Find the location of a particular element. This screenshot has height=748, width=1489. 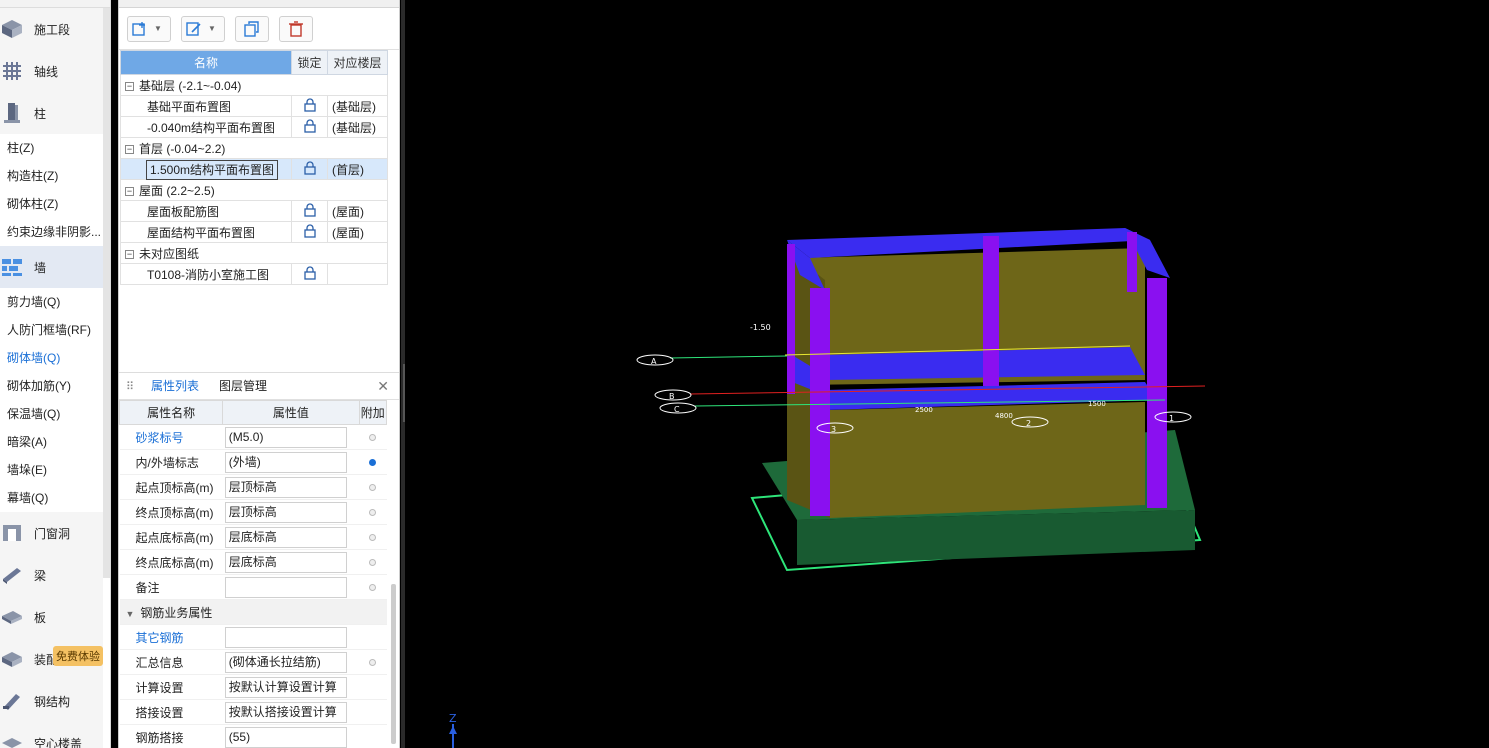

nav-category-steel: 钢结构 is located at coordinates (51, 701).